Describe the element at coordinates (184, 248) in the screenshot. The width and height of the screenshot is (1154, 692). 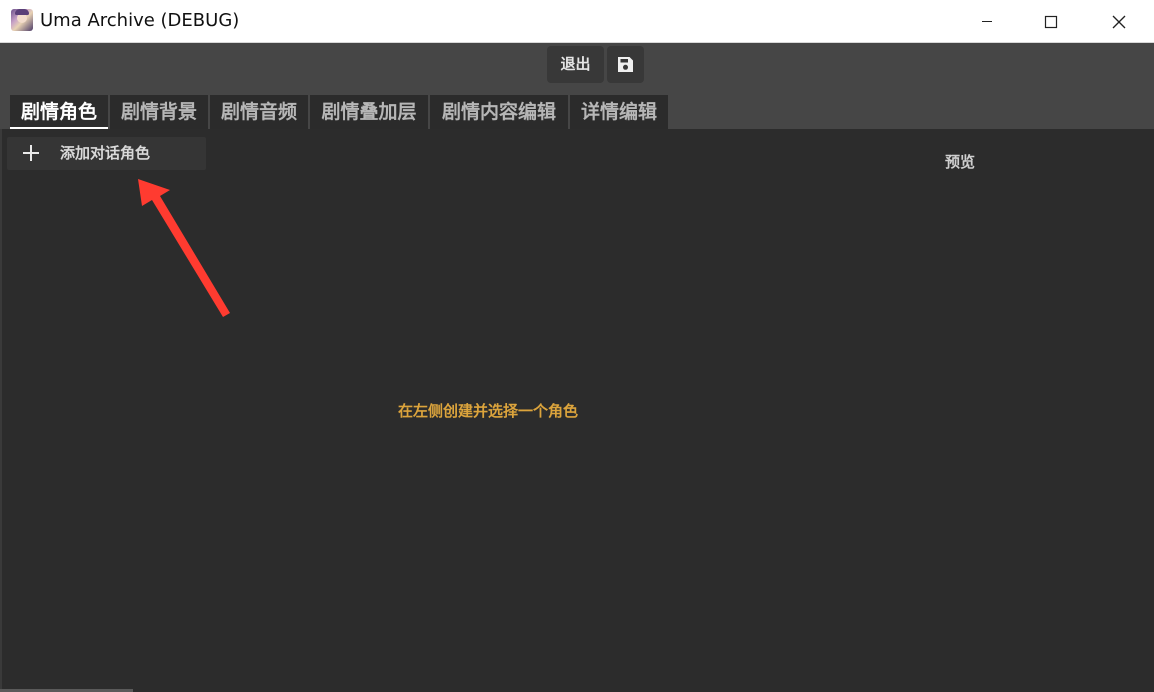
I see `red-arrow-icon` at that location.